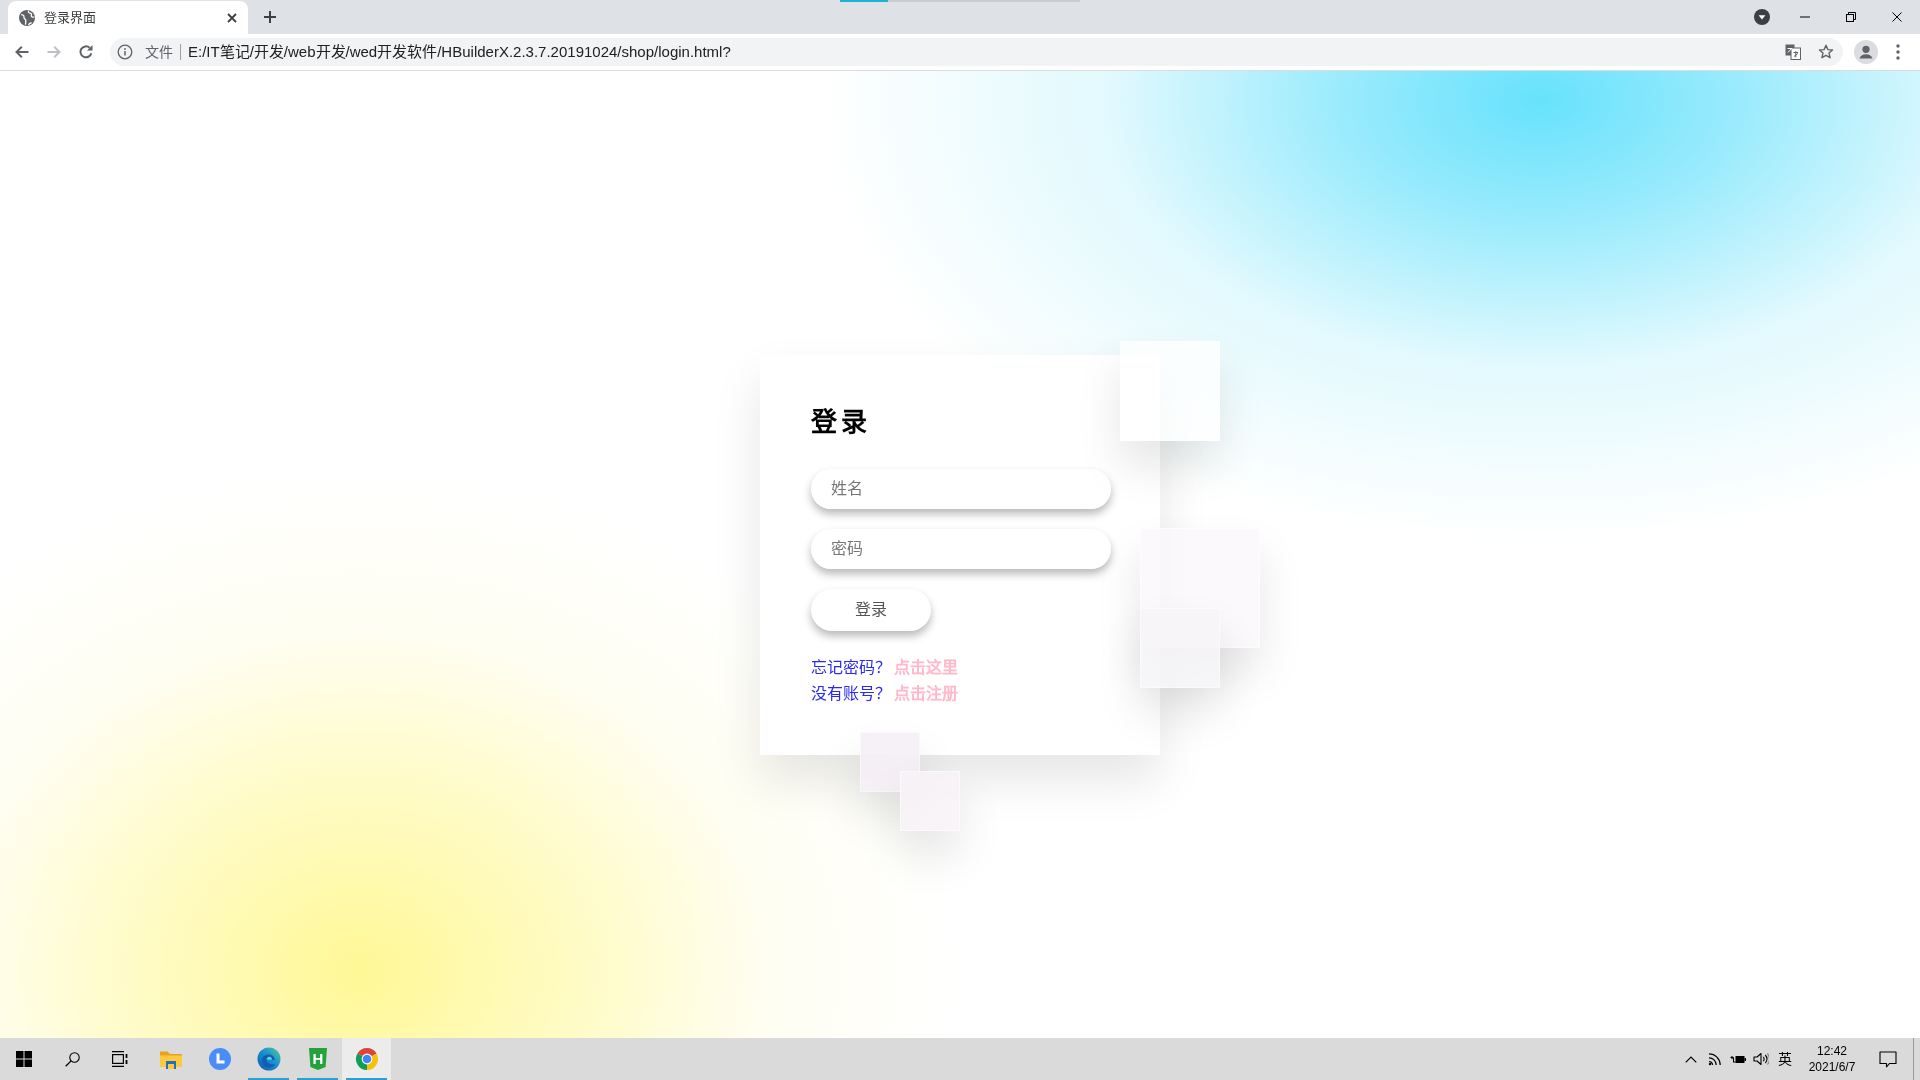 The width and height of the screenshot is (1920, 1080). I want to click on caret-circle-icon, so click(1762, 17).